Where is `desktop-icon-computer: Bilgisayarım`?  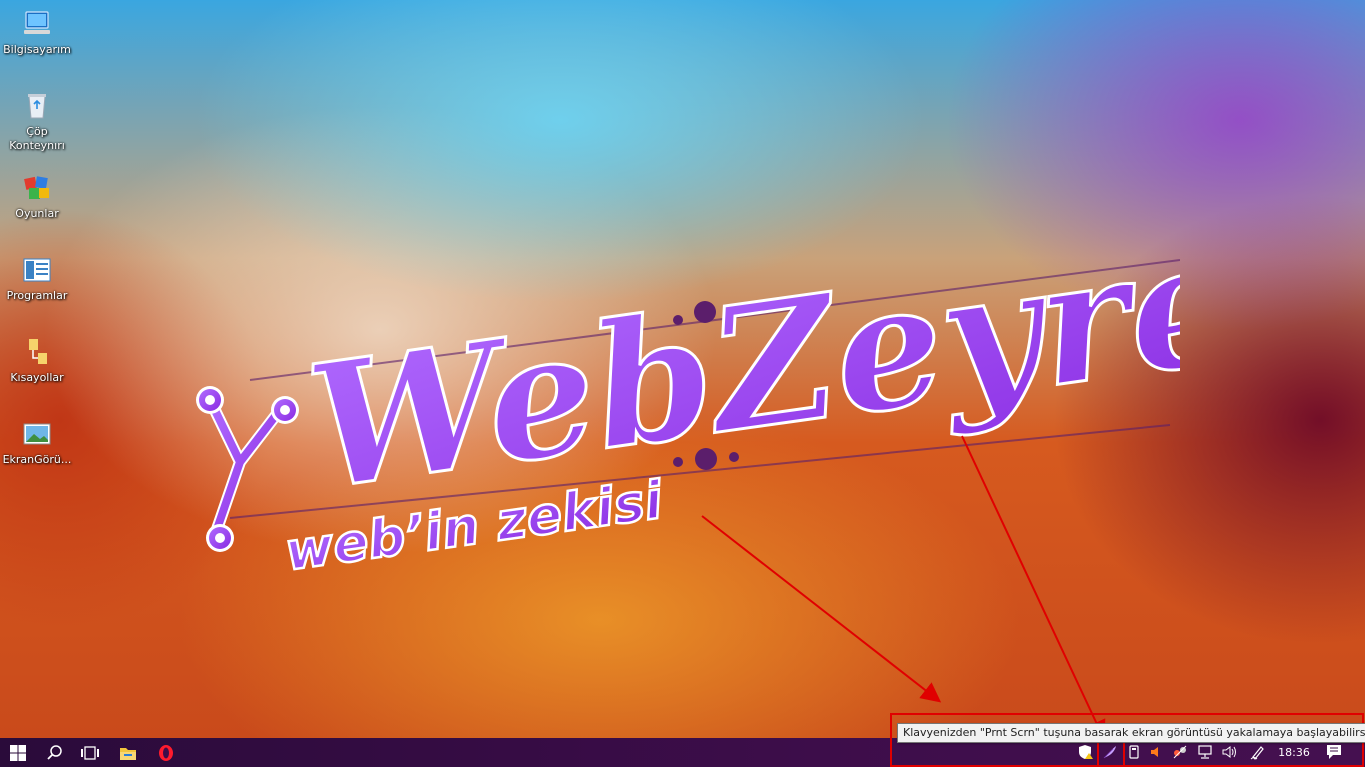 desktop-icon-computer: Bilgisayarım is located at coordinates (37, 32).